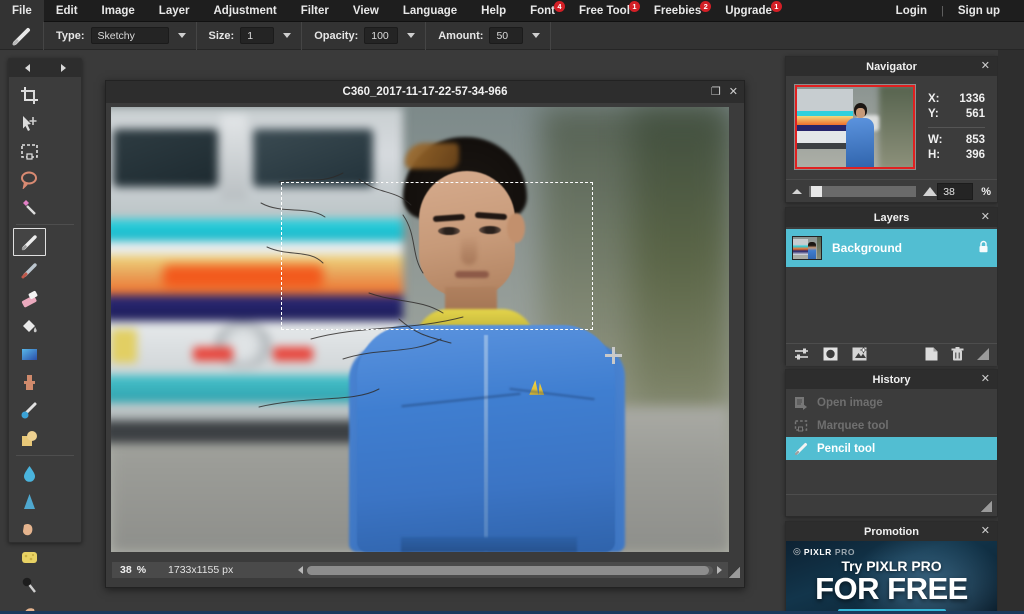  Describe the element at coordinates (850, 402) in the screenshot. I see `history-item-label: Open image` at that location.